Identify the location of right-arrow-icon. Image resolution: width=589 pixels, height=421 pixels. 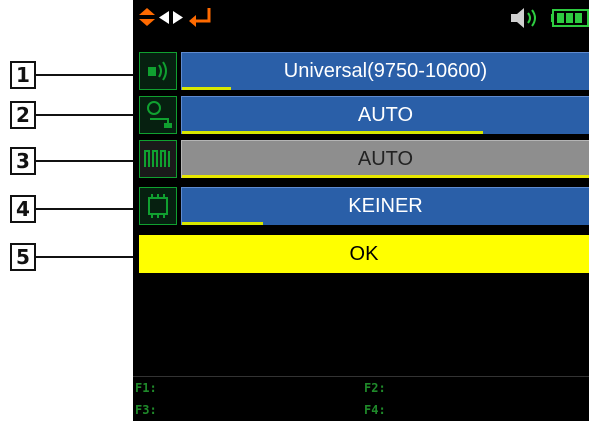
(178, 17).